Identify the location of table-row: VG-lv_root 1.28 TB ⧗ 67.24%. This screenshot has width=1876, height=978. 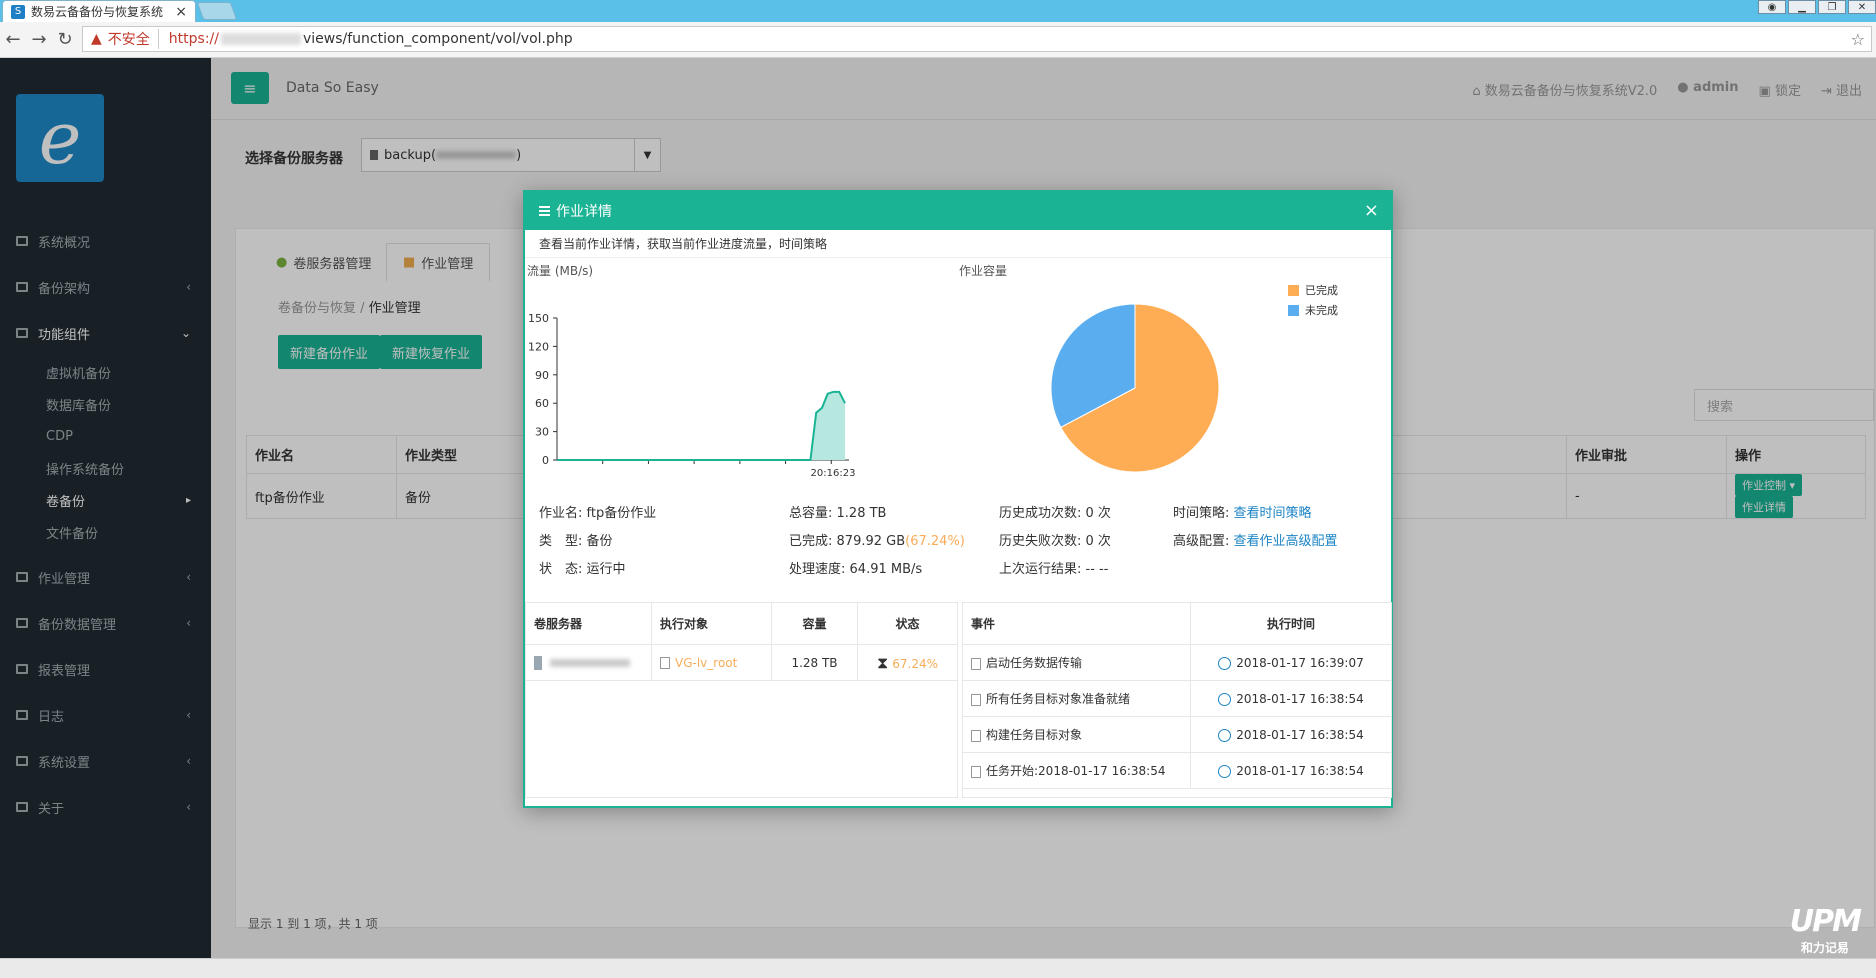
(741, 662).